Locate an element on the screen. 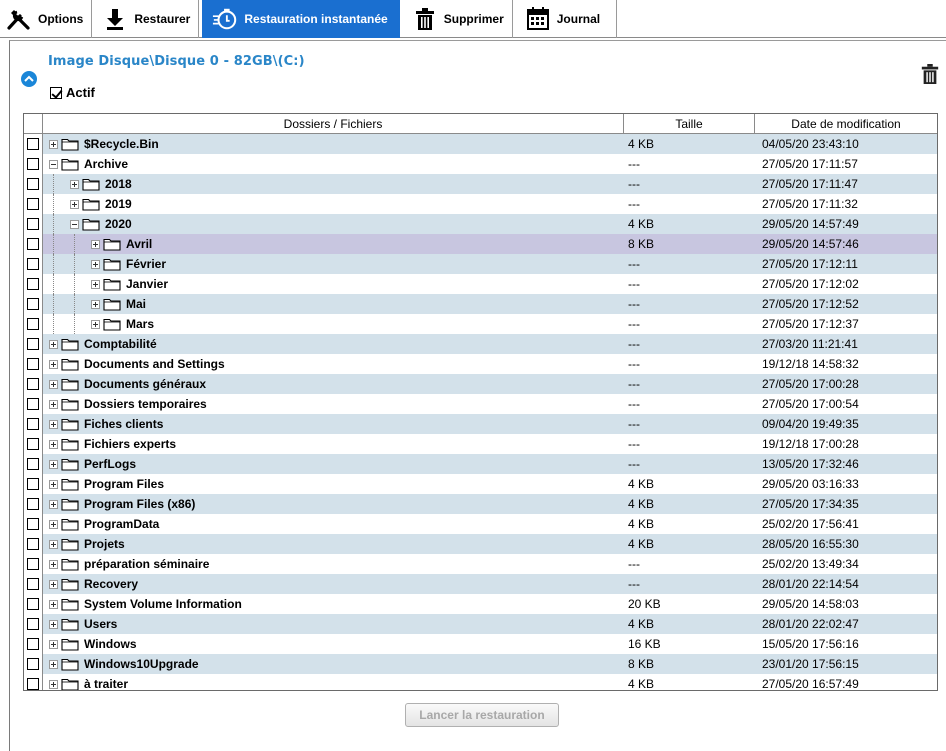  restaurer-button: Restaurer is located at coordinates (146, 19).